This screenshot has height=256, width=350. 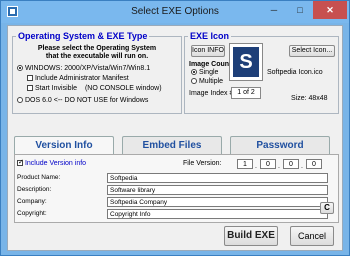 What do you see at coordinates (30, 78) in the screenshot?
I see `admin-manifest-box` at bounding box center [30, 78].